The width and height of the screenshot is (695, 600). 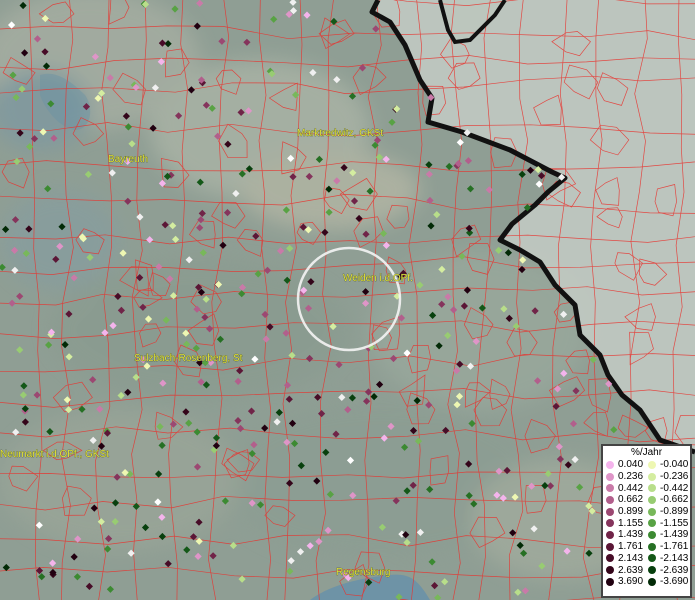 I want to click on legend-item: -0.236, so click(x=669, y=477).